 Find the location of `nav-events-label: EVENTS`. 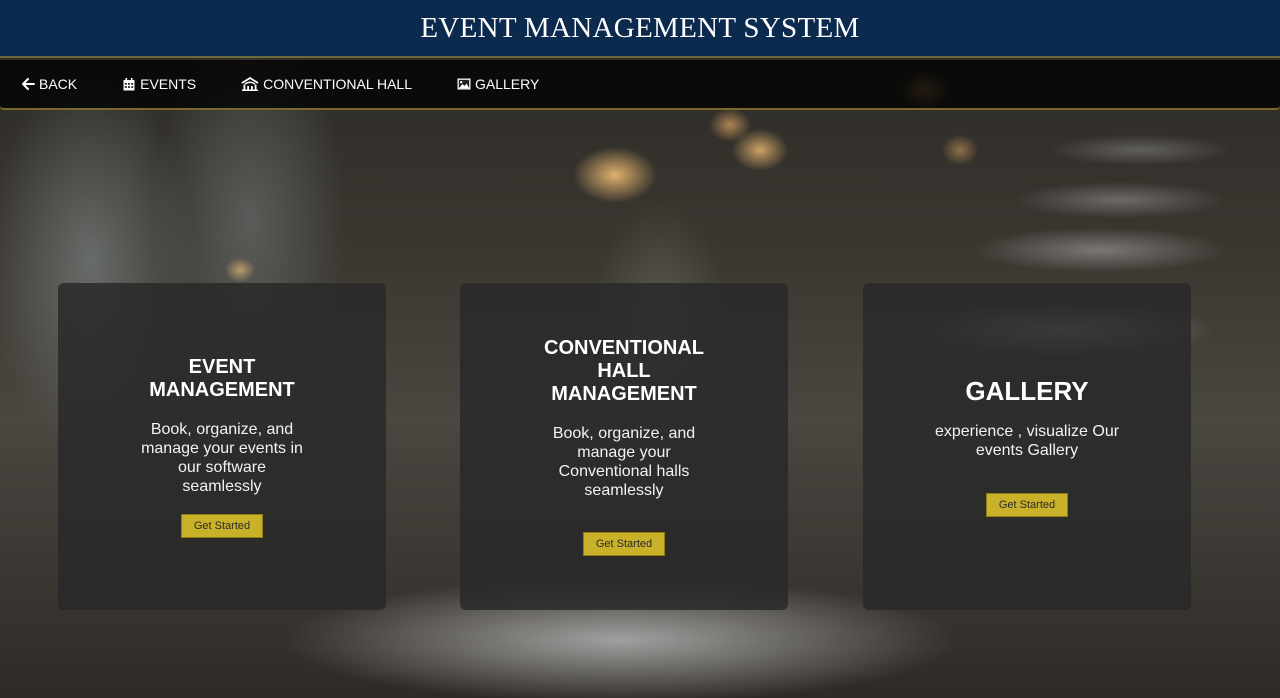

nav-events-label: EVENTS is located at coordinates (168, 84).